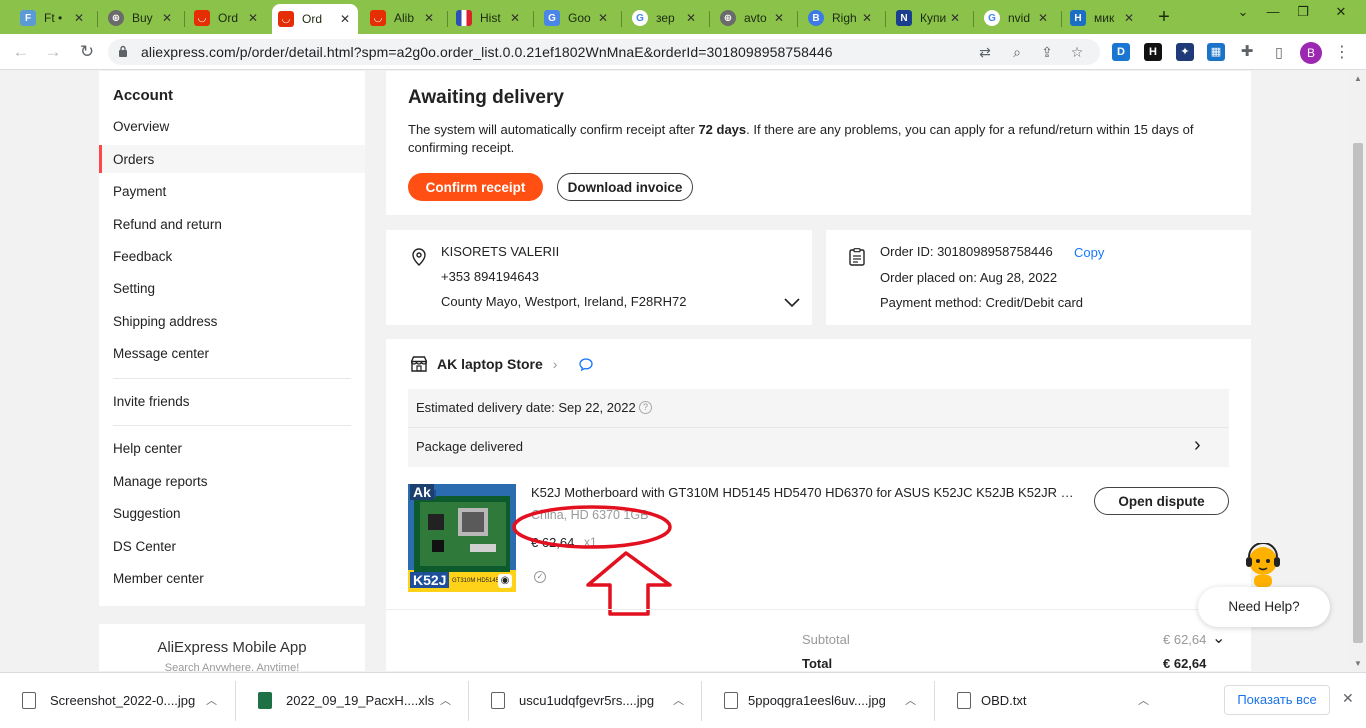  Describe the element at coordinates (142, 256) in the screenshot. I see `sidebar-item-feedback: Feedback` at that location.